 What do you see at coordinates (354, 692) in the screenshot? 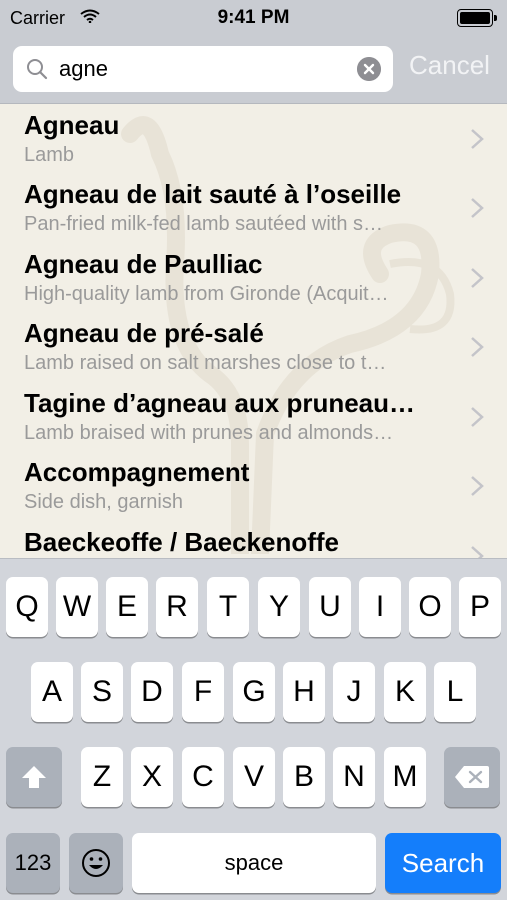
I see `key-j: J` at bounding box center [354, 692].